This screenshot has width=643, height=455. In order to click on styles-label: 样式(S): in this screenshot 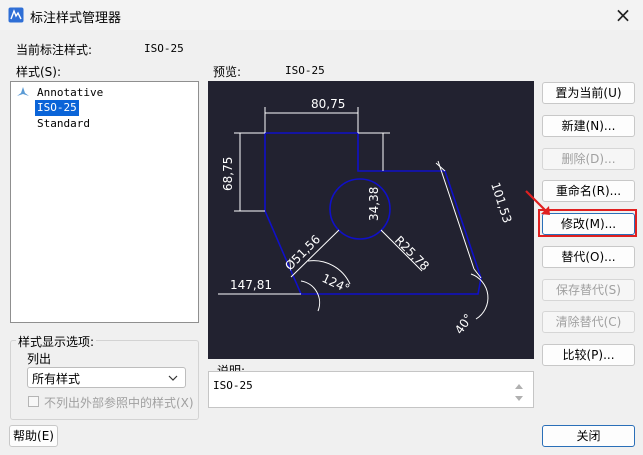, I will do `click(39, 72)`.